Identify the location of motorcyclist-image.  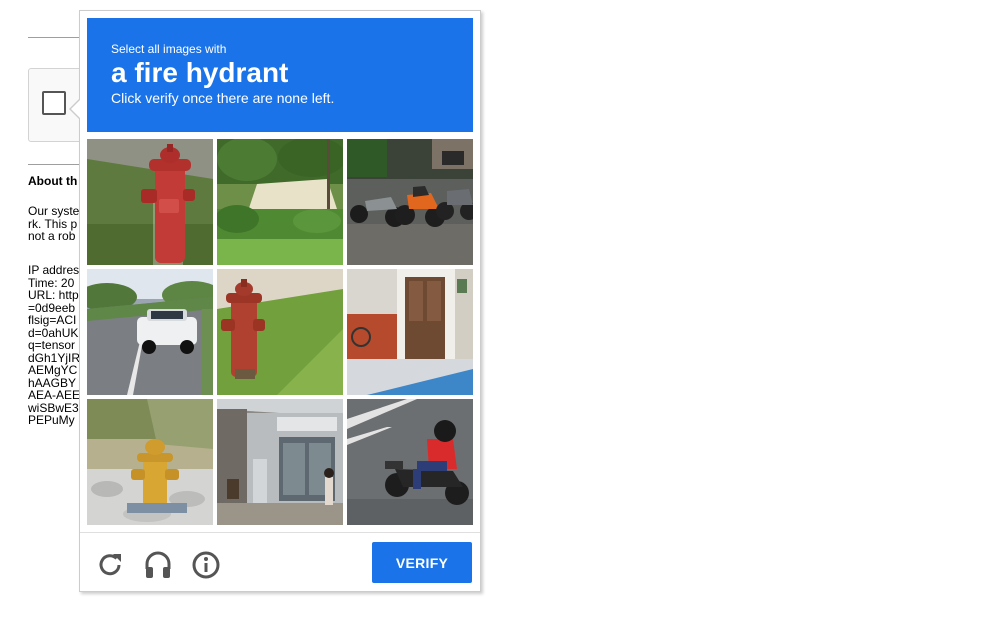
(410, 462).